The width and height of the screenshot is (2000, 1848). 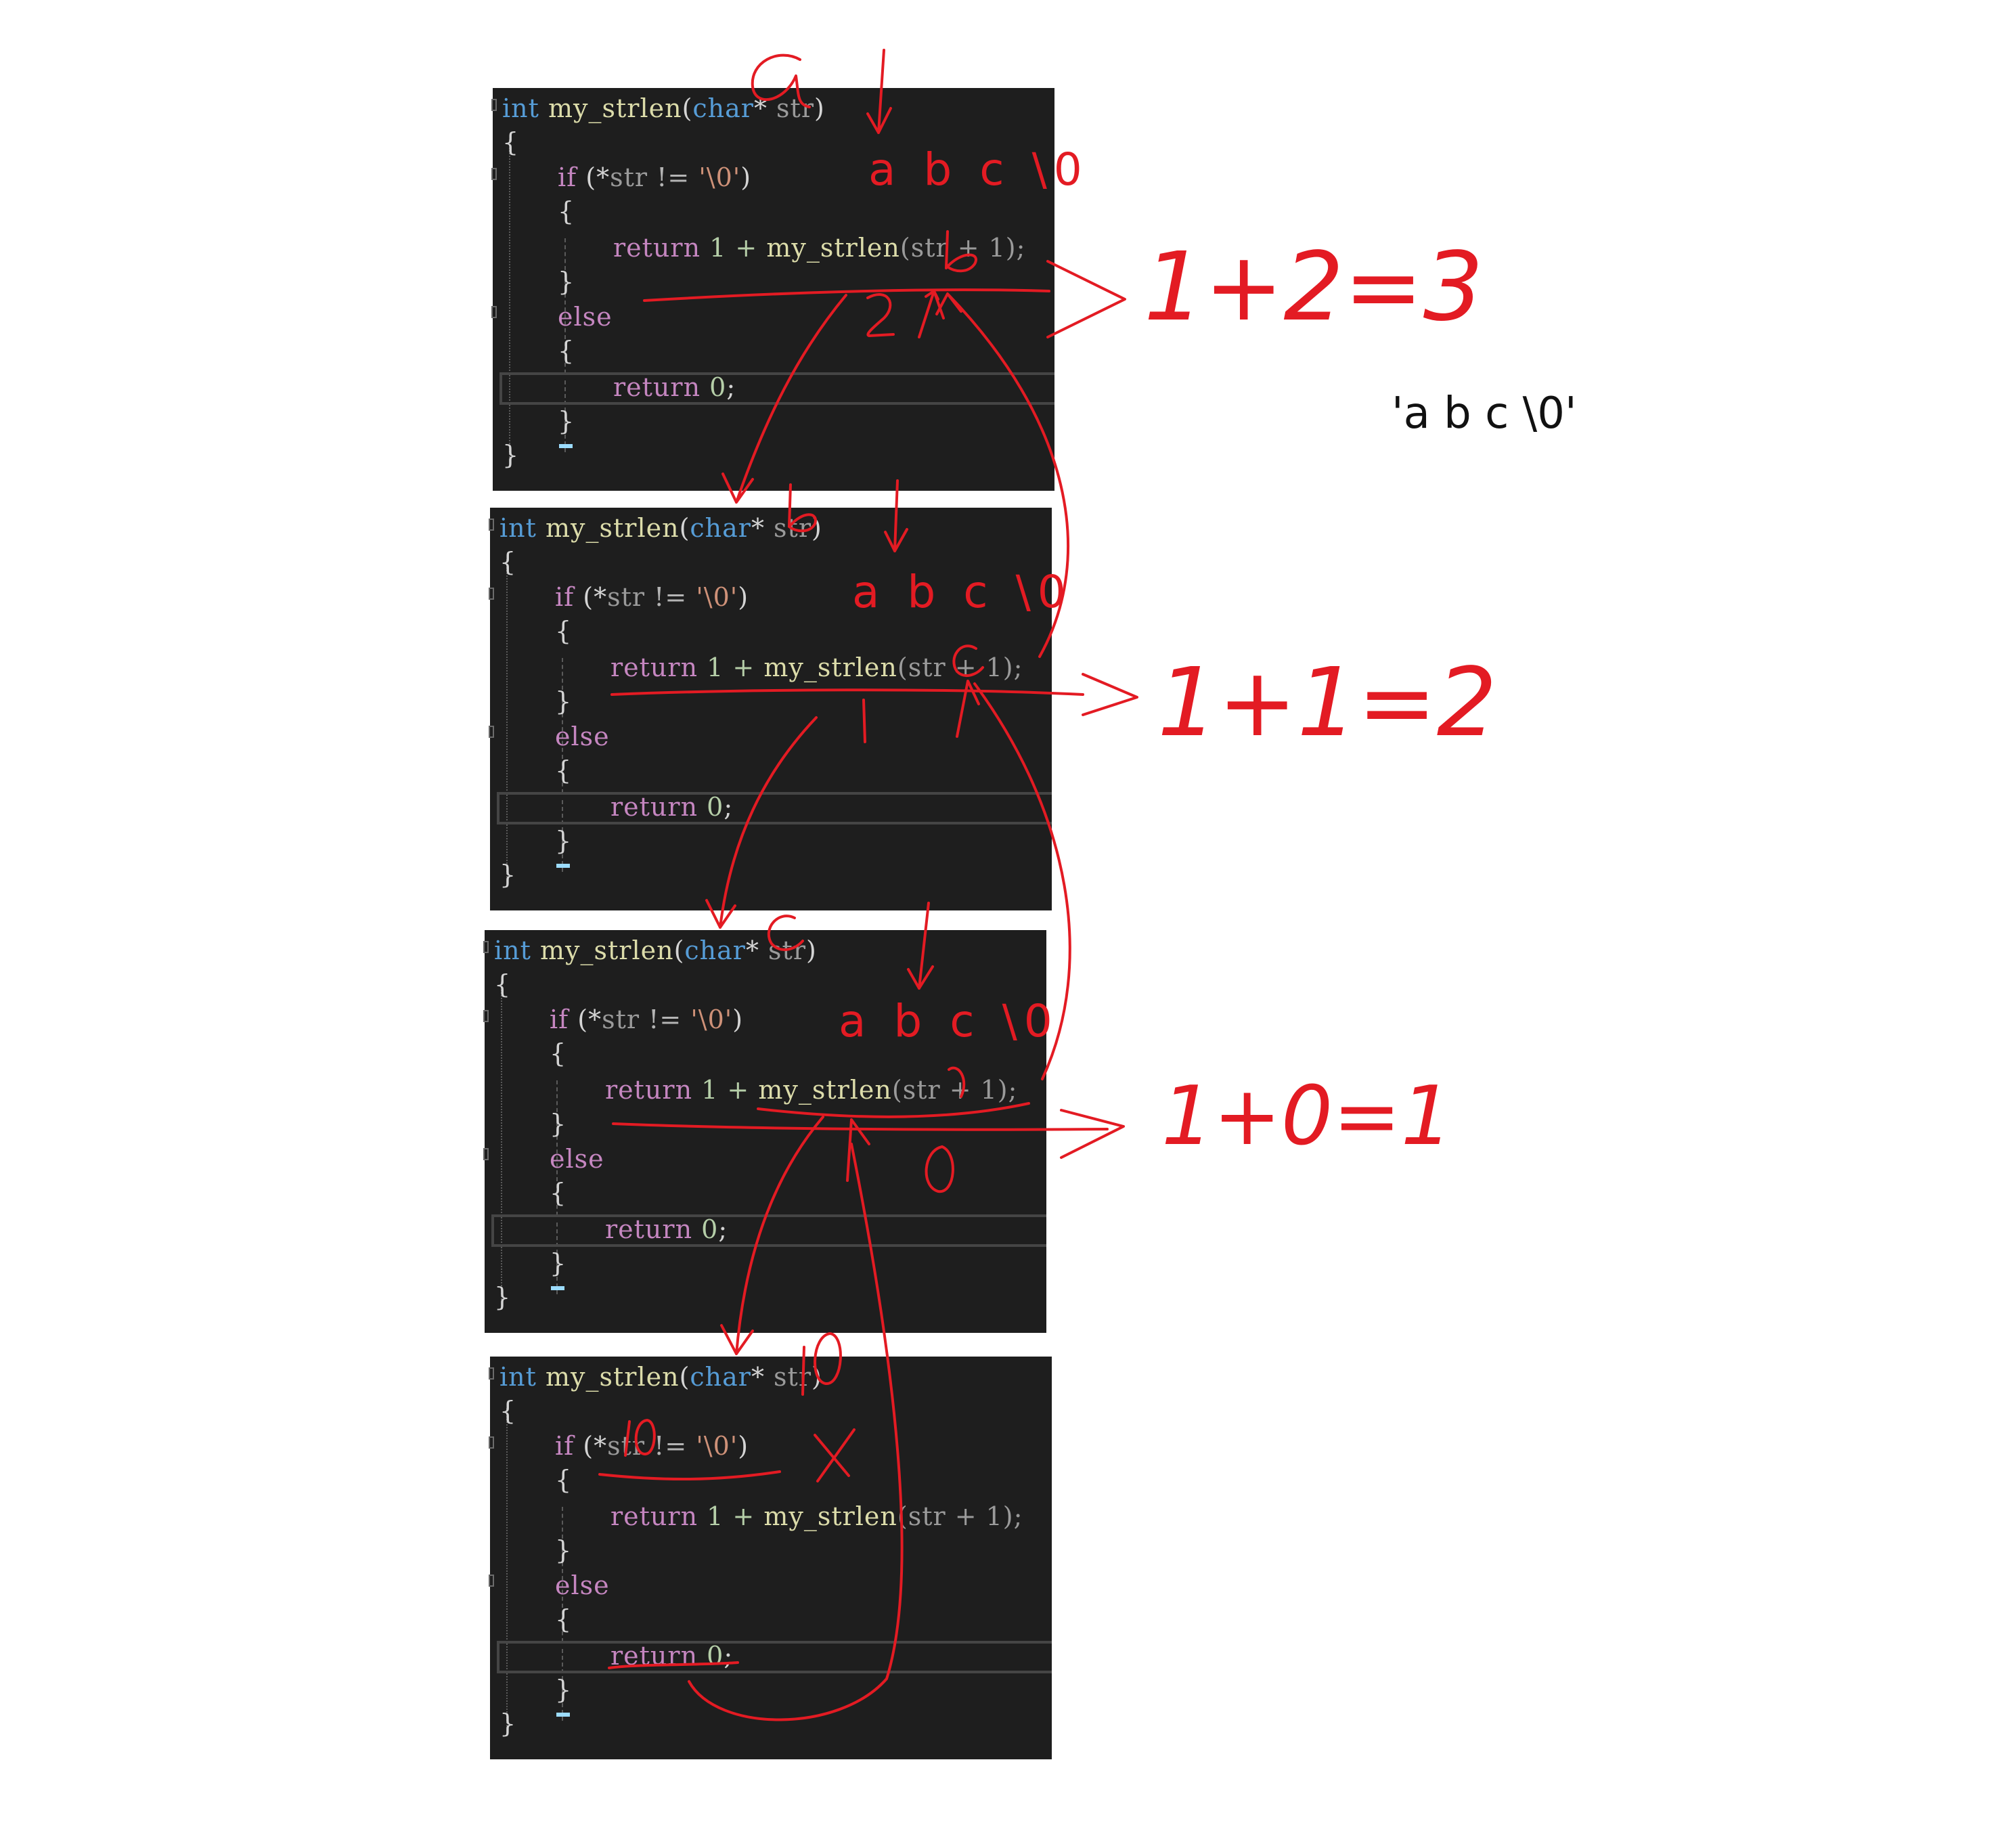 What do you see at coordinates (1314, 288) in the screenshot?
I see `result-1: 1+2=3` at bounding box center [1314, 288].